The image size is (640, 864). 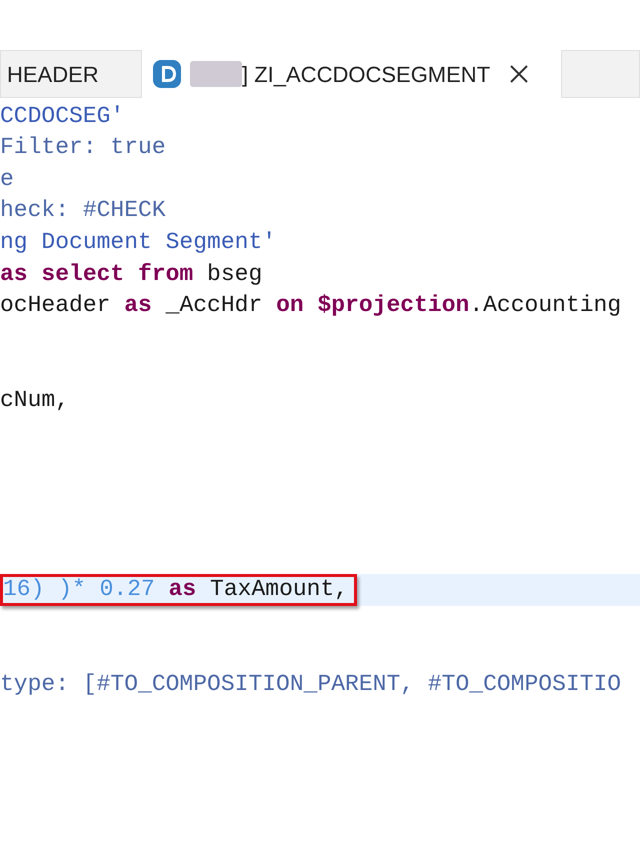 I want to click on document-icon, so click(x=167, y=74).